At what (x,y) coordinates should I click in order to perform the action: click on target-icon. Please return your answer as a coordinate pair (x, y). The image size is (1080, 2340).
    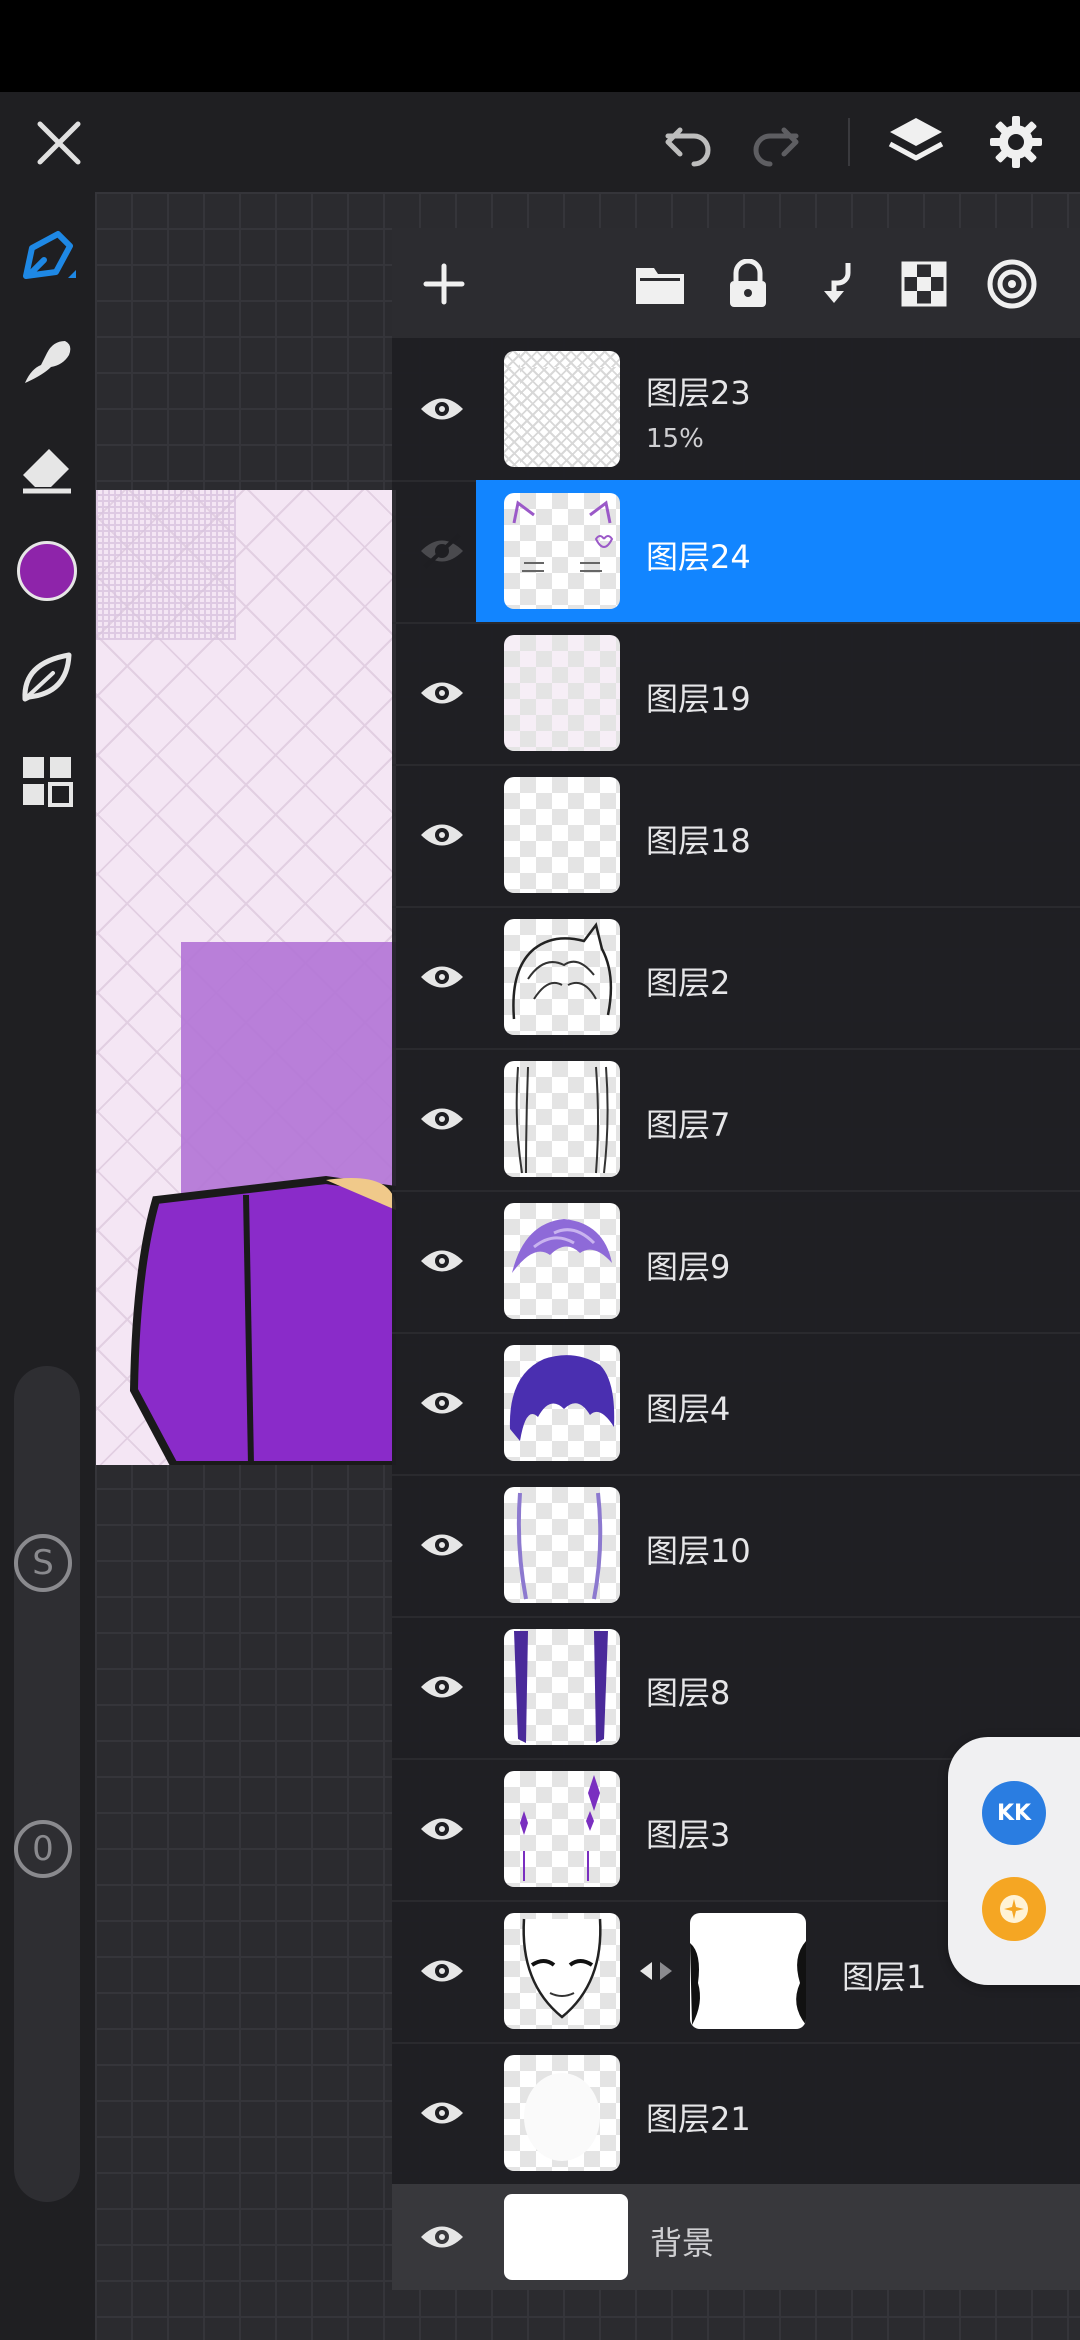
    Looking at the image, I should click on (1012, 284).